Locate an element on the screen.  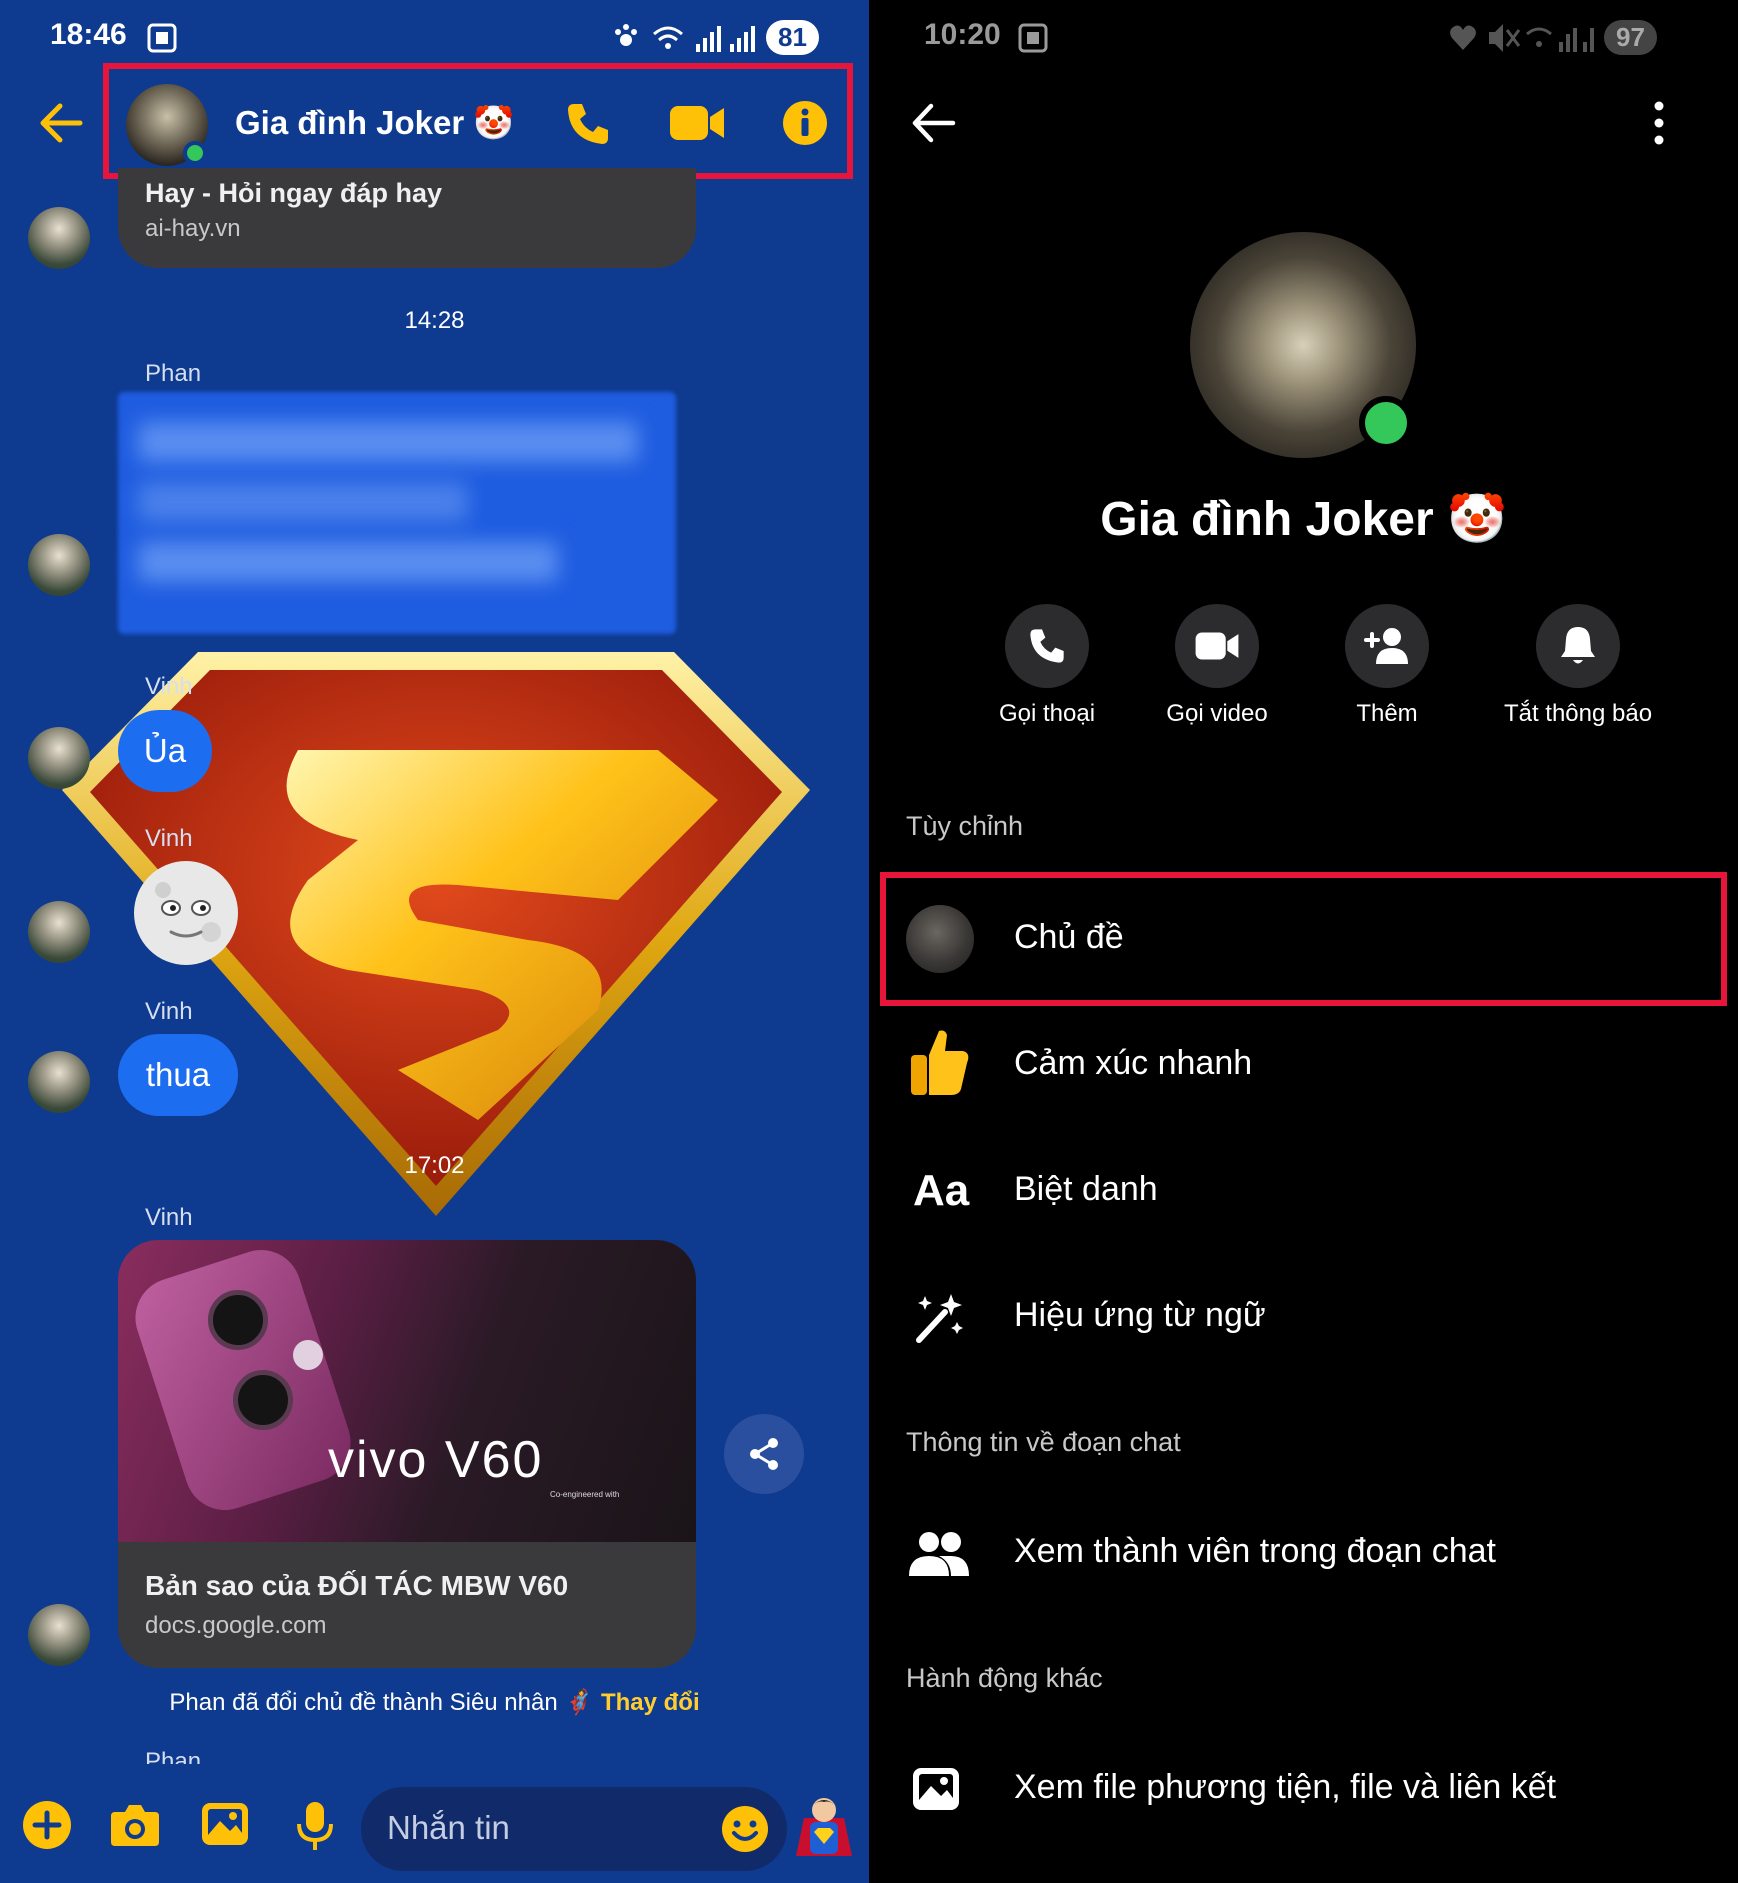
action-add-circle is located at coordinates (1387, 646).